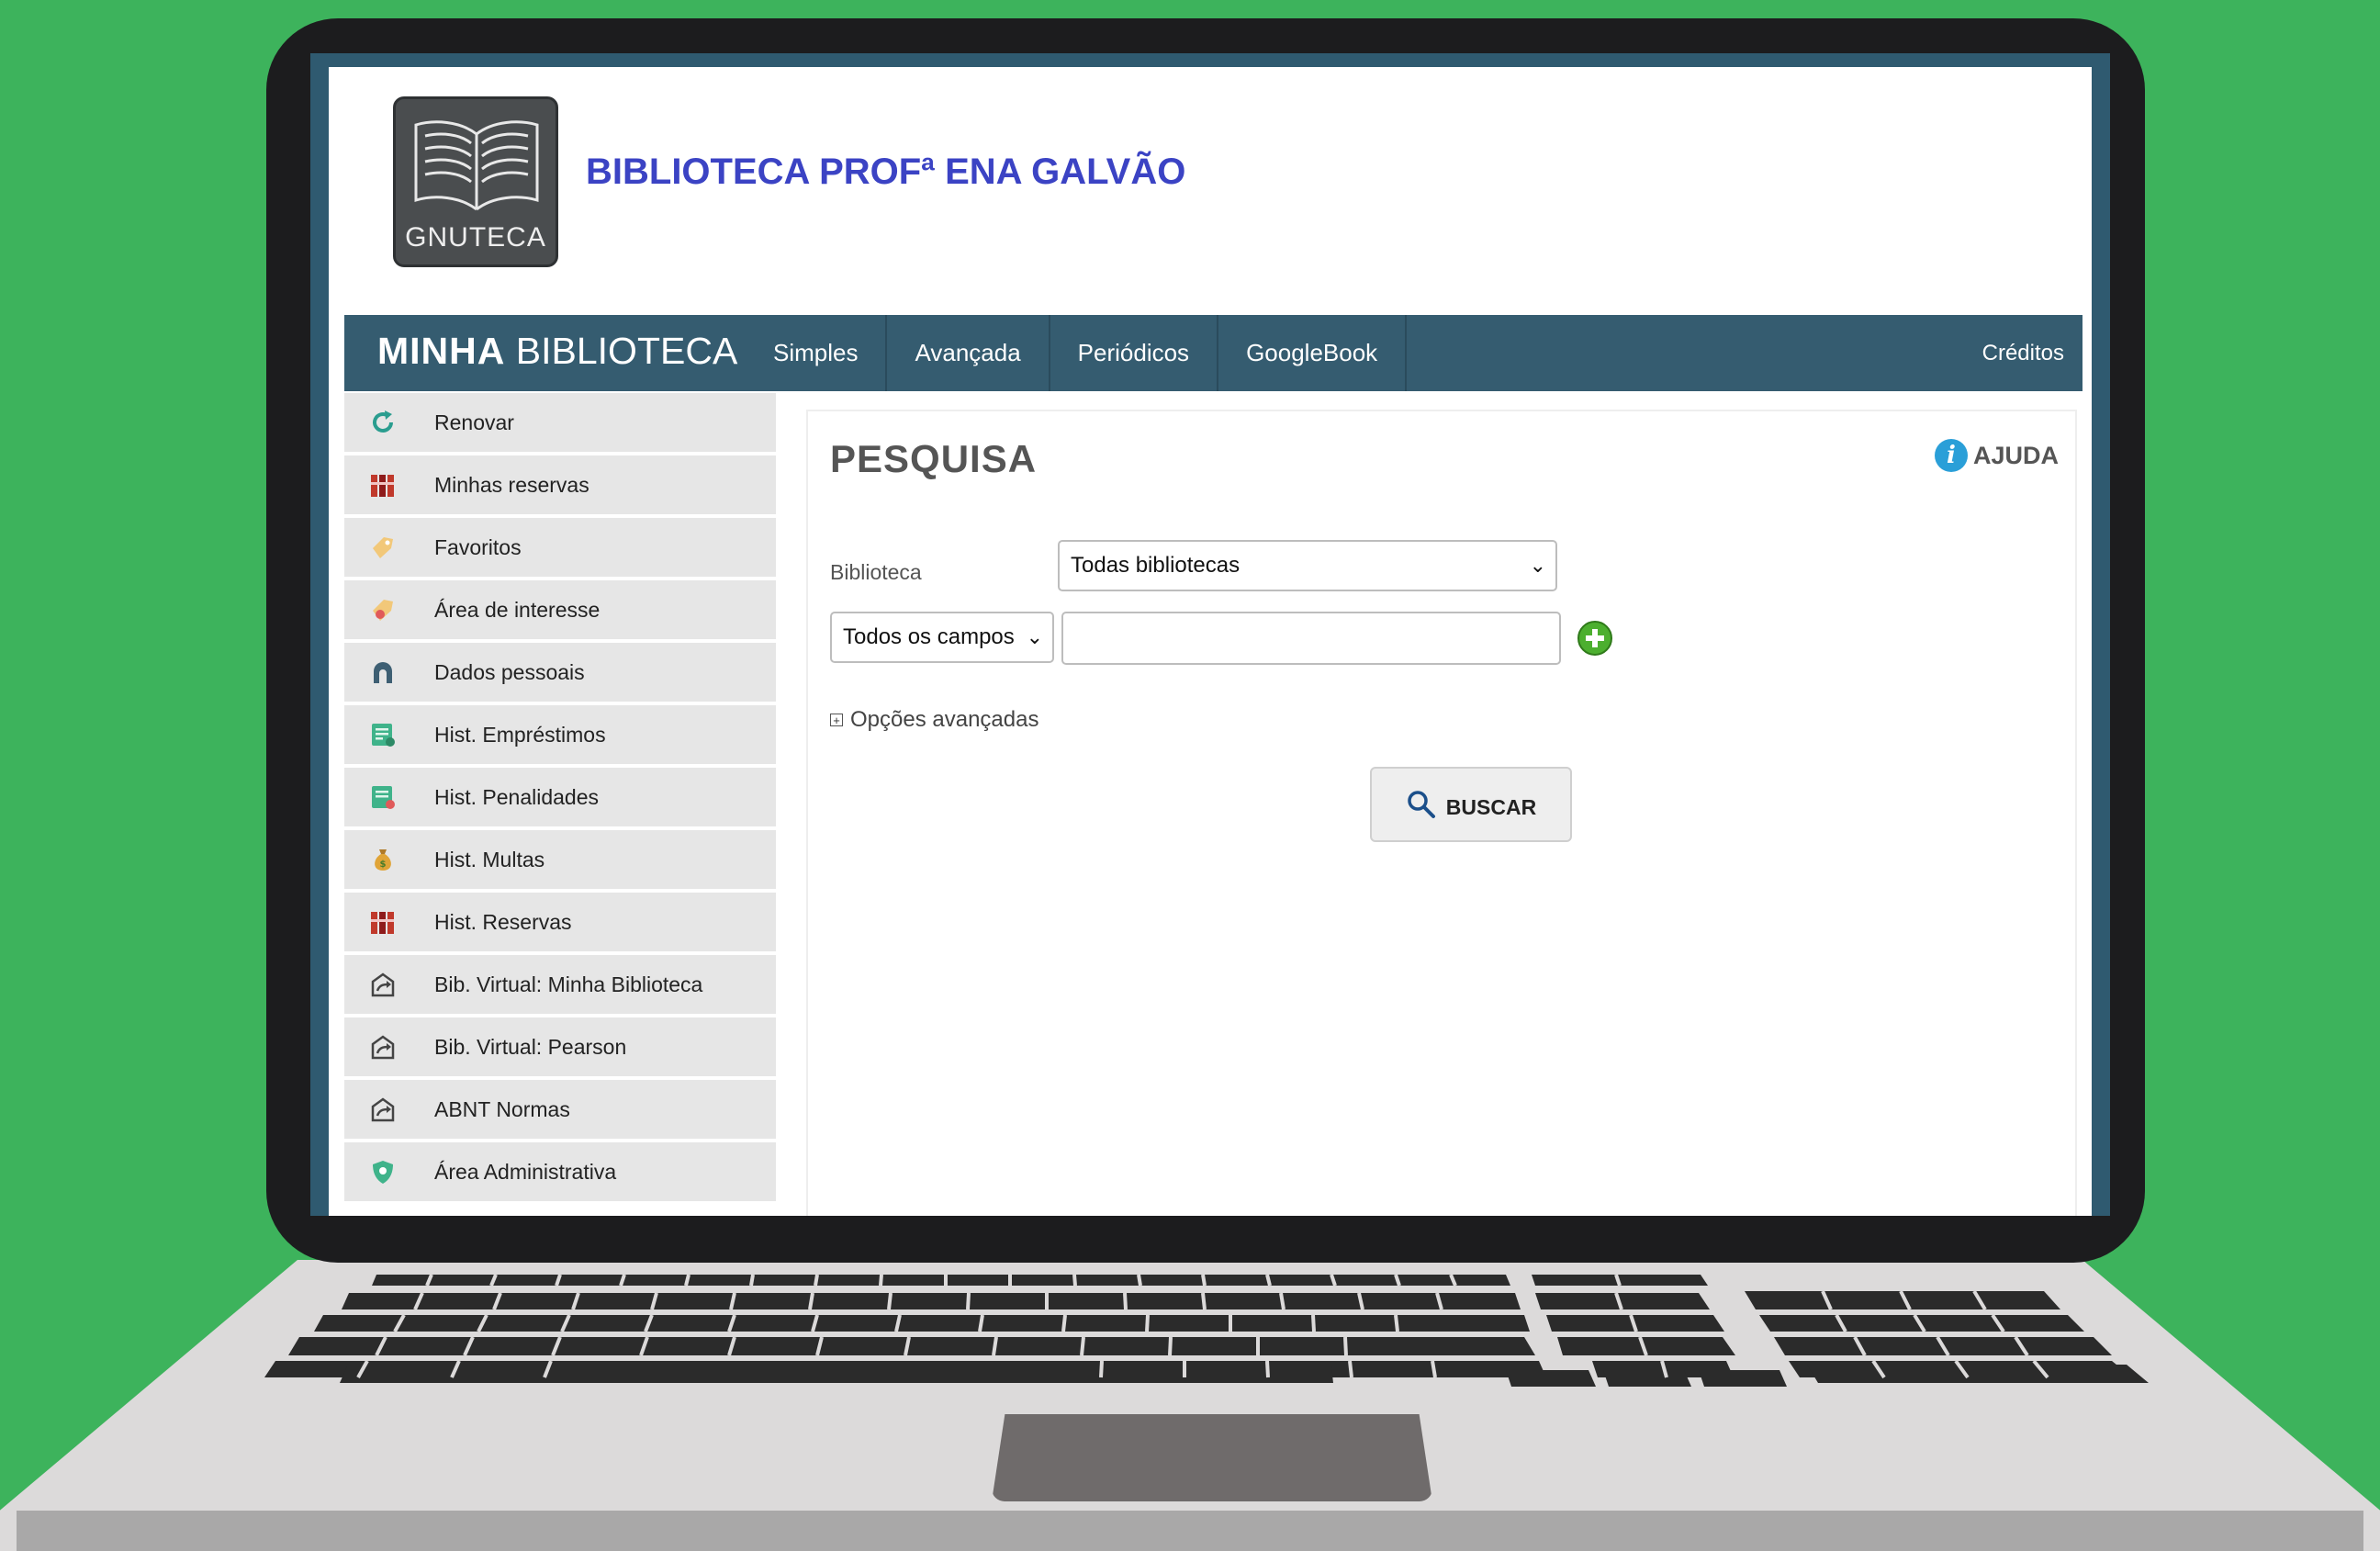 This screenshot has height=1551, width=2380. Describe the element at coordinates (1212, 1457) in the screenshot. I see `trackpad` at that location.